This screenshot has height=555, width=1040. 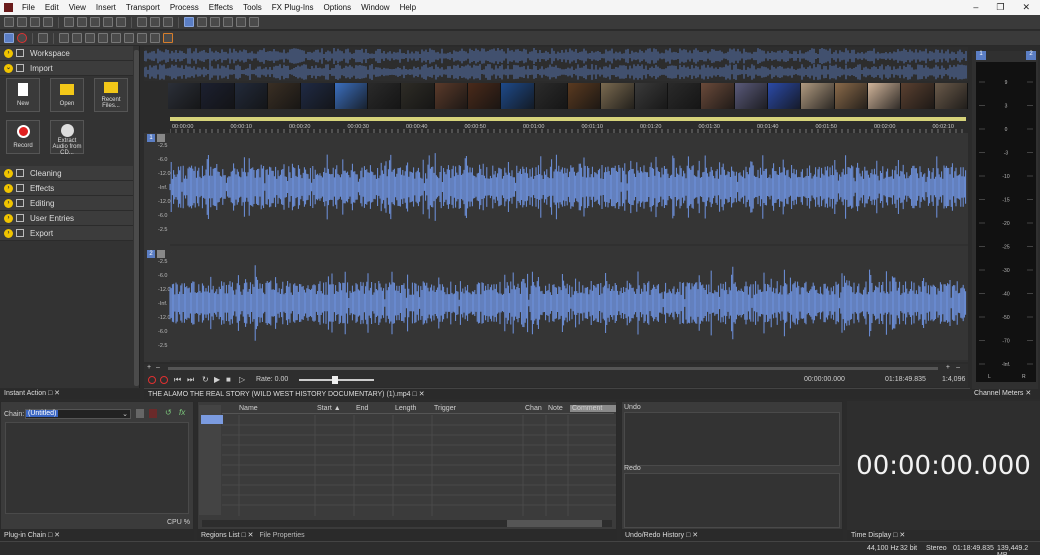 What do you see at coordinates (556, 64) in the screenshot?
I see `overview-waveform` at bounding box center [556, 64].